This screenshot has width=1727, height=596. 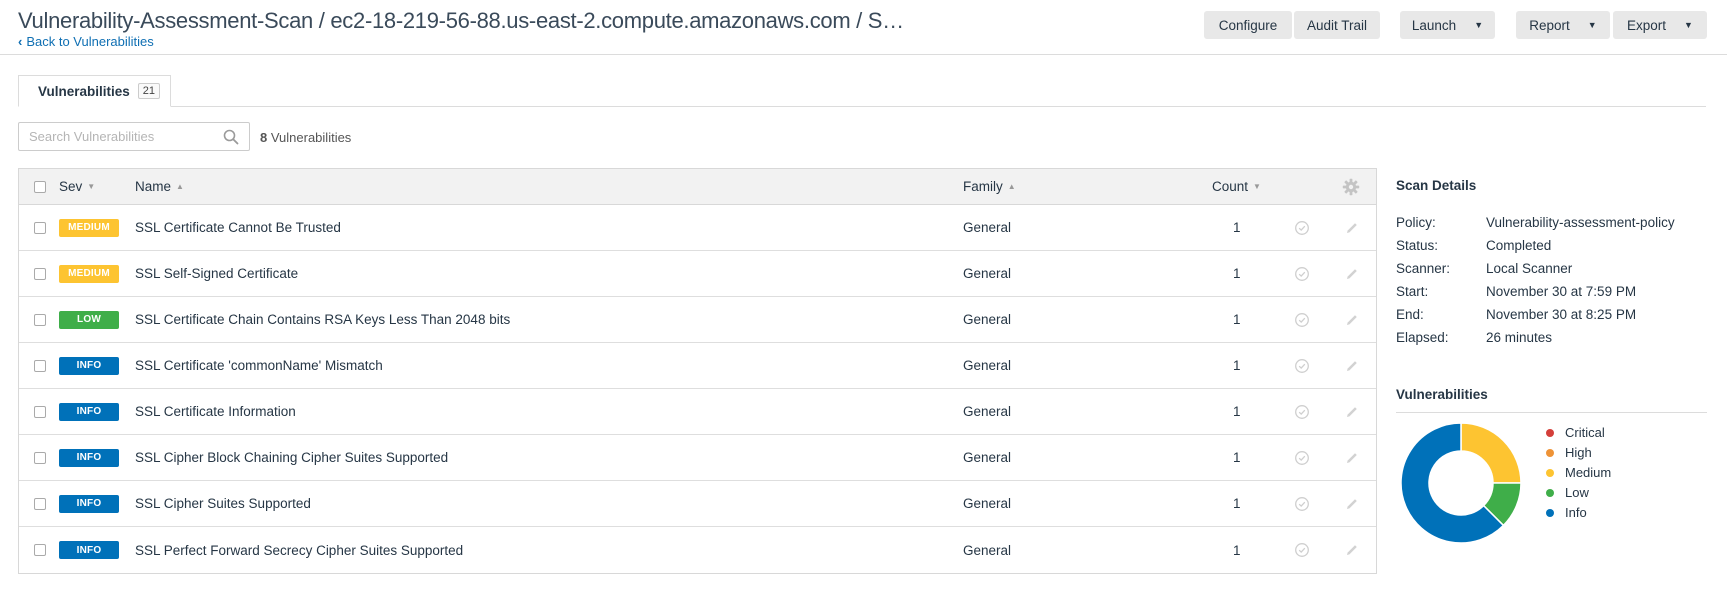 I want to click on column-header-name: Name ▲, so click(x=159, y=186).